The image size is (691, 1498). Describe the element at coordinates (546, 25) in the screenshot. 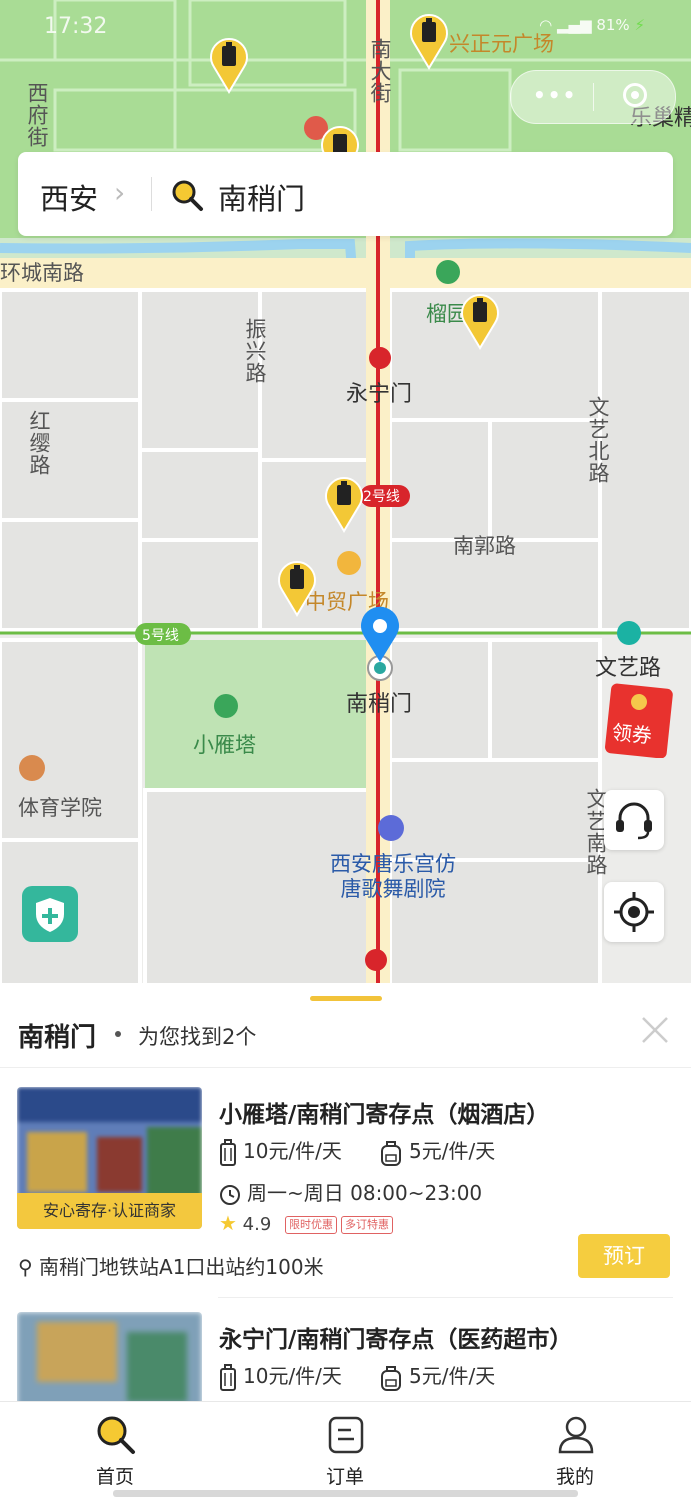

I see `wifi-icon: ◠` at that location.